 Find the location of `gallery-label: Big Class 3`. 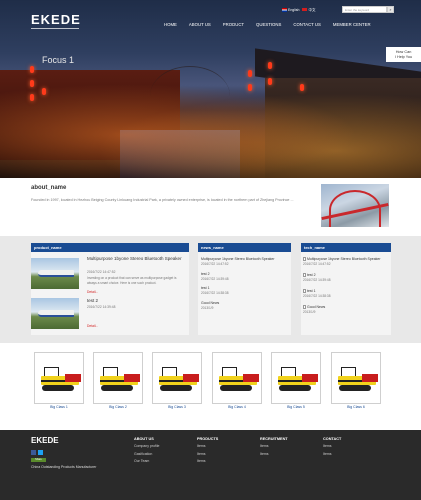

gallery-label: Big Class 3 is located at coordinates (177, 407).